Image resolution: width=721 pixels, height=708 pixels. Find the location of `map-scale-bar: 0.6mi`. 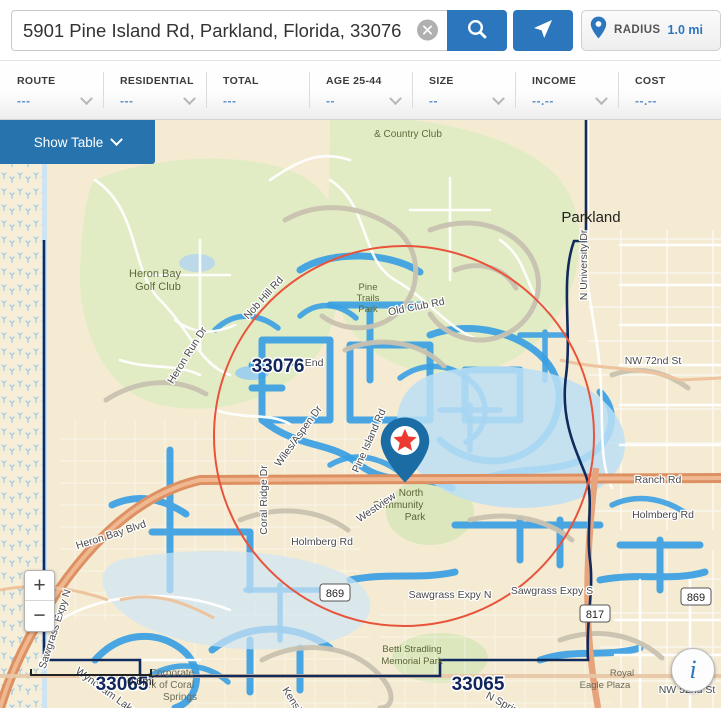

map-scale-bar: 0.6mi is located at coordinates (92, 678).